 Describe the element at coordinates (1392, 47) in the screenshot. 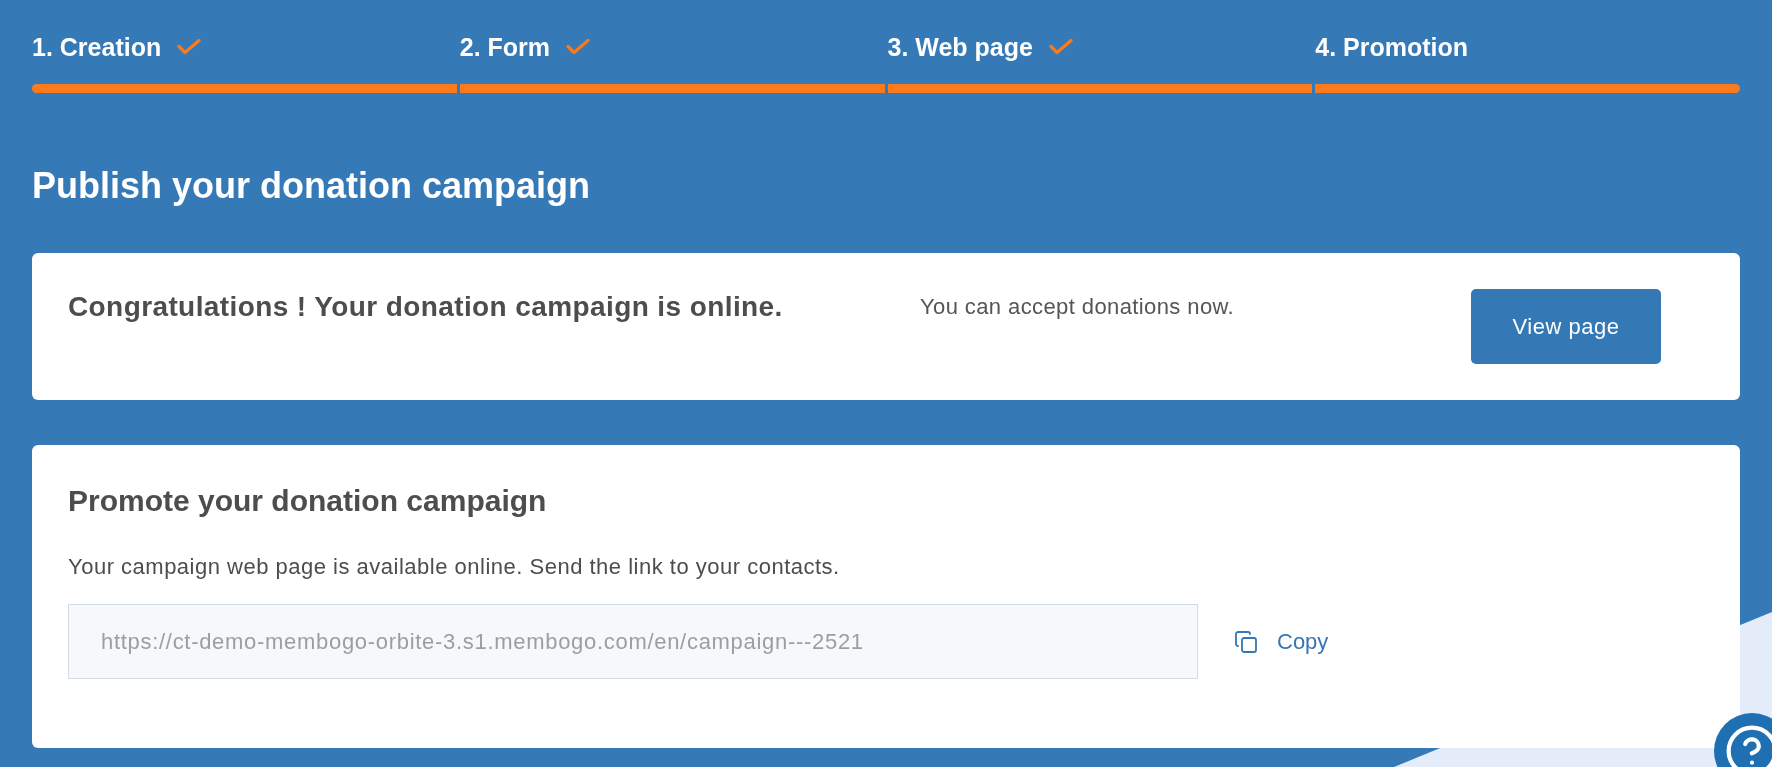

I see `step-label: 4. Promotion` at that location.